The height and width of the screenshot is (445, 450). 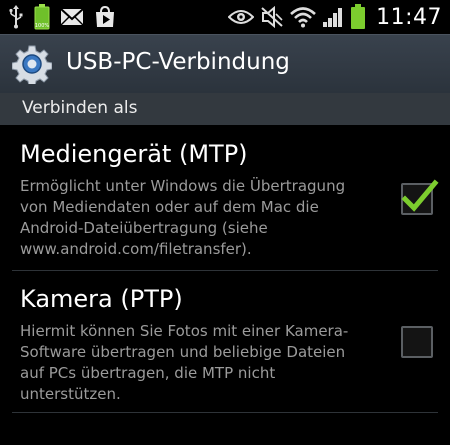 I want to click on mtp-checkbox, so click(x=420, y=197).